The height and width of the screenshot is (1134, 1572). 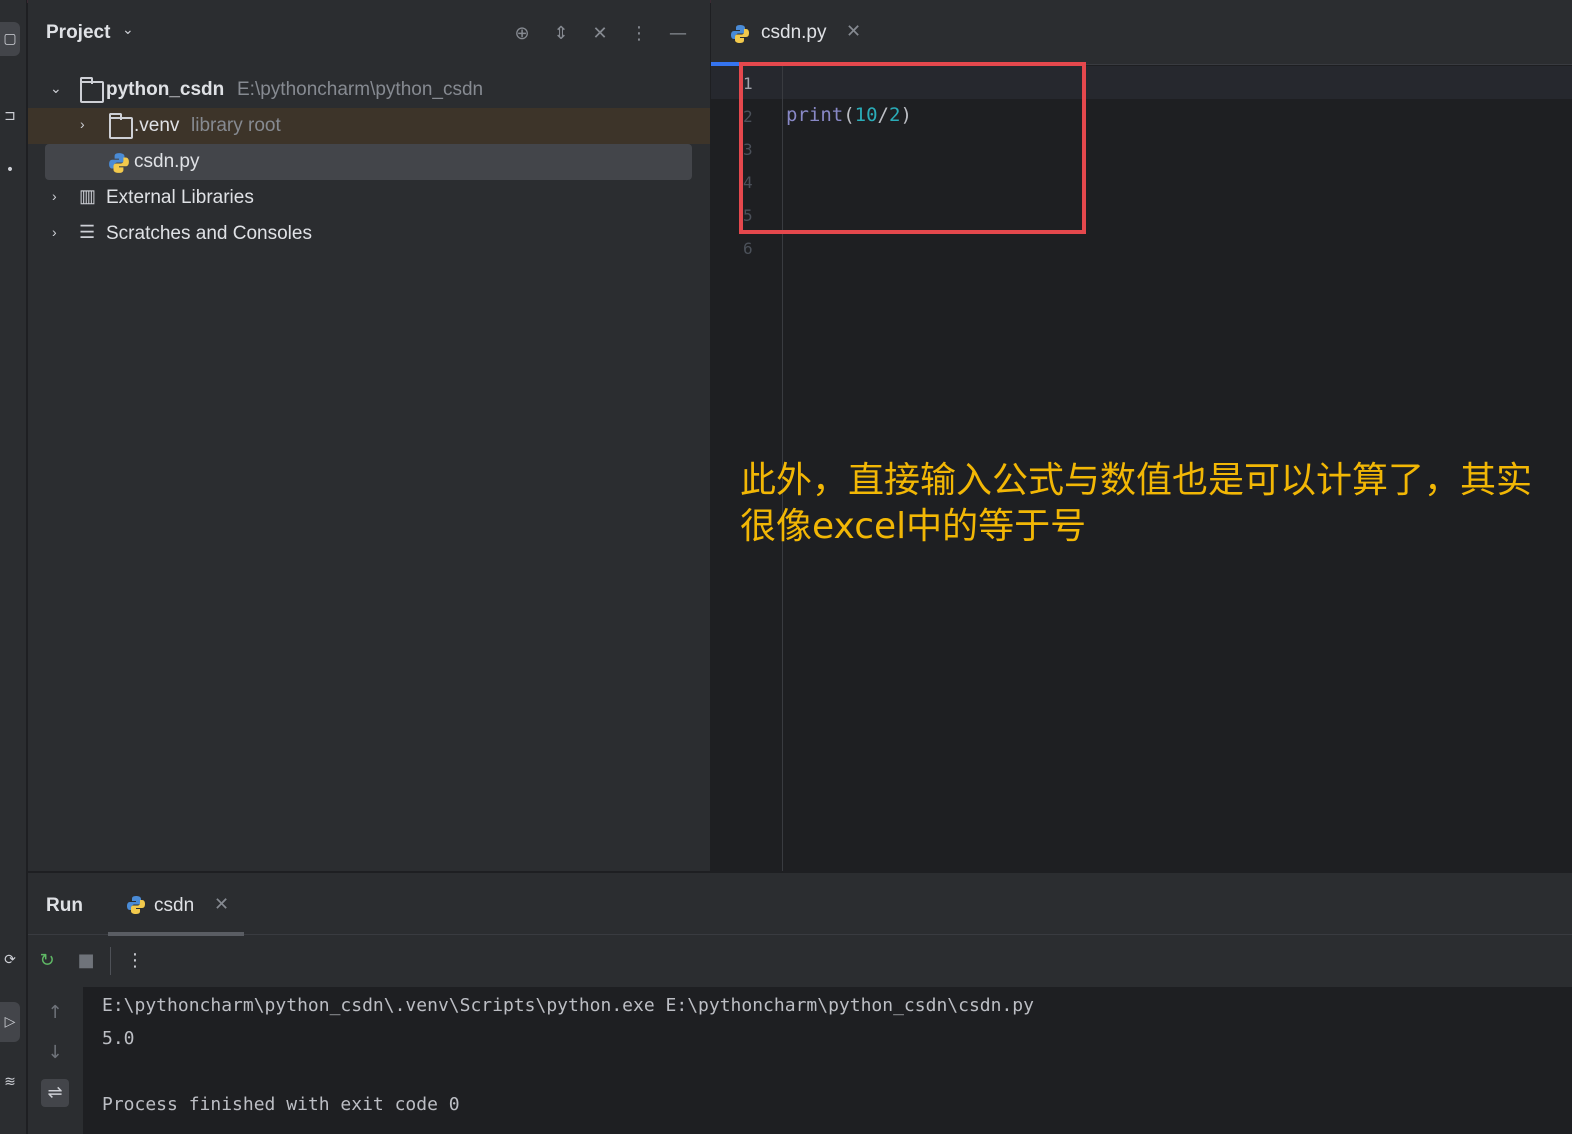 What do you see at coordinates (64, 905) in the screenshot?
I see `run-panel-title: Run` at bounding box center [64, 905].